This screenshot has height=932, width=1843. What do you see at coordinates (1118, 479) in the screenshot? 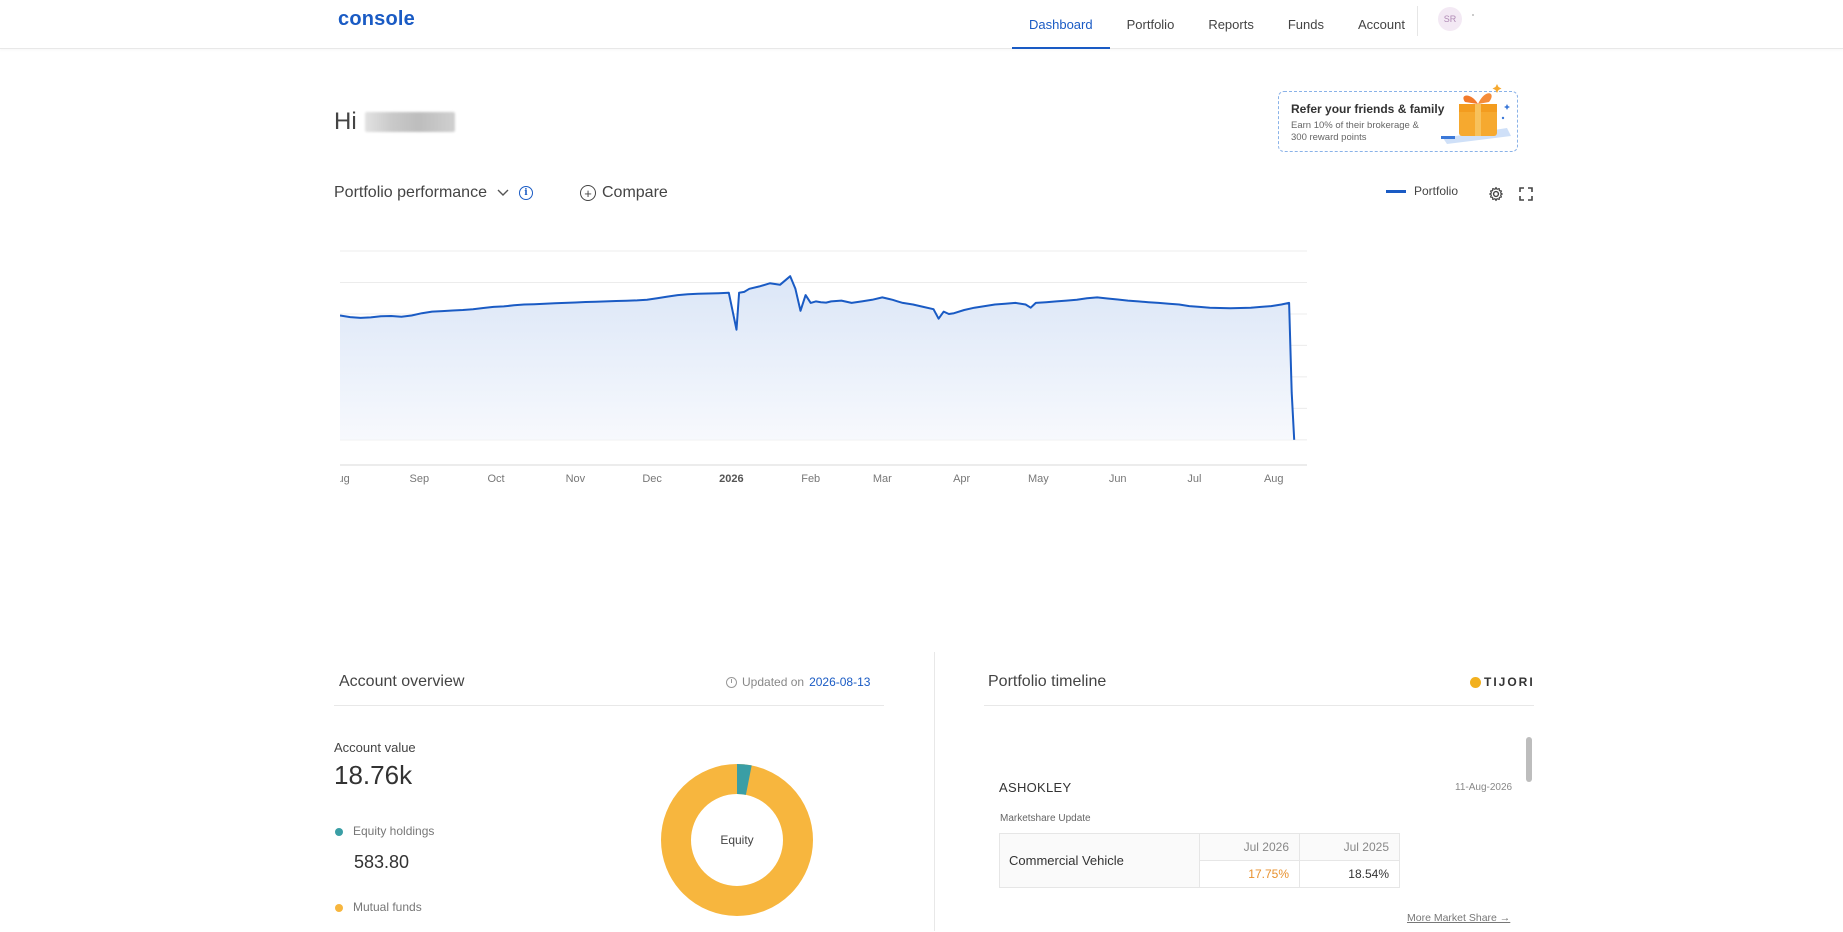
I see `x-tick-label: Jun` at bounding box center [1118, 479].